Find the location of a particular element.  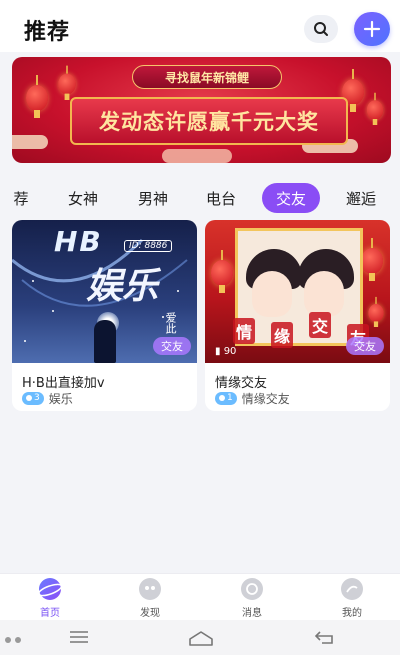

online-count: 1 is located at coordinates (230, 398).